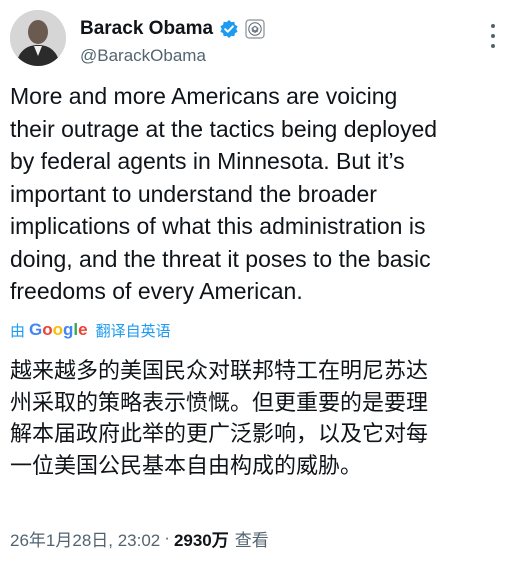 This screenshot has width=513, height=563. I want to click on author-name-row: Barack Obama, so click(172, 29).